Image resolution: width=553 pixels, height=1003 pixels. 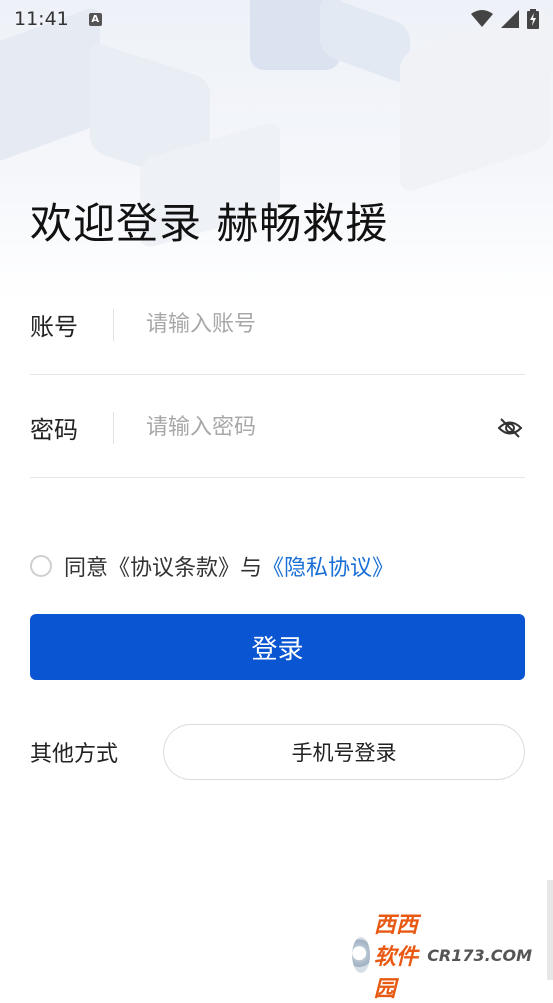 I want to click on other-methods-label: 其他方式, so click(x=74, y=754).